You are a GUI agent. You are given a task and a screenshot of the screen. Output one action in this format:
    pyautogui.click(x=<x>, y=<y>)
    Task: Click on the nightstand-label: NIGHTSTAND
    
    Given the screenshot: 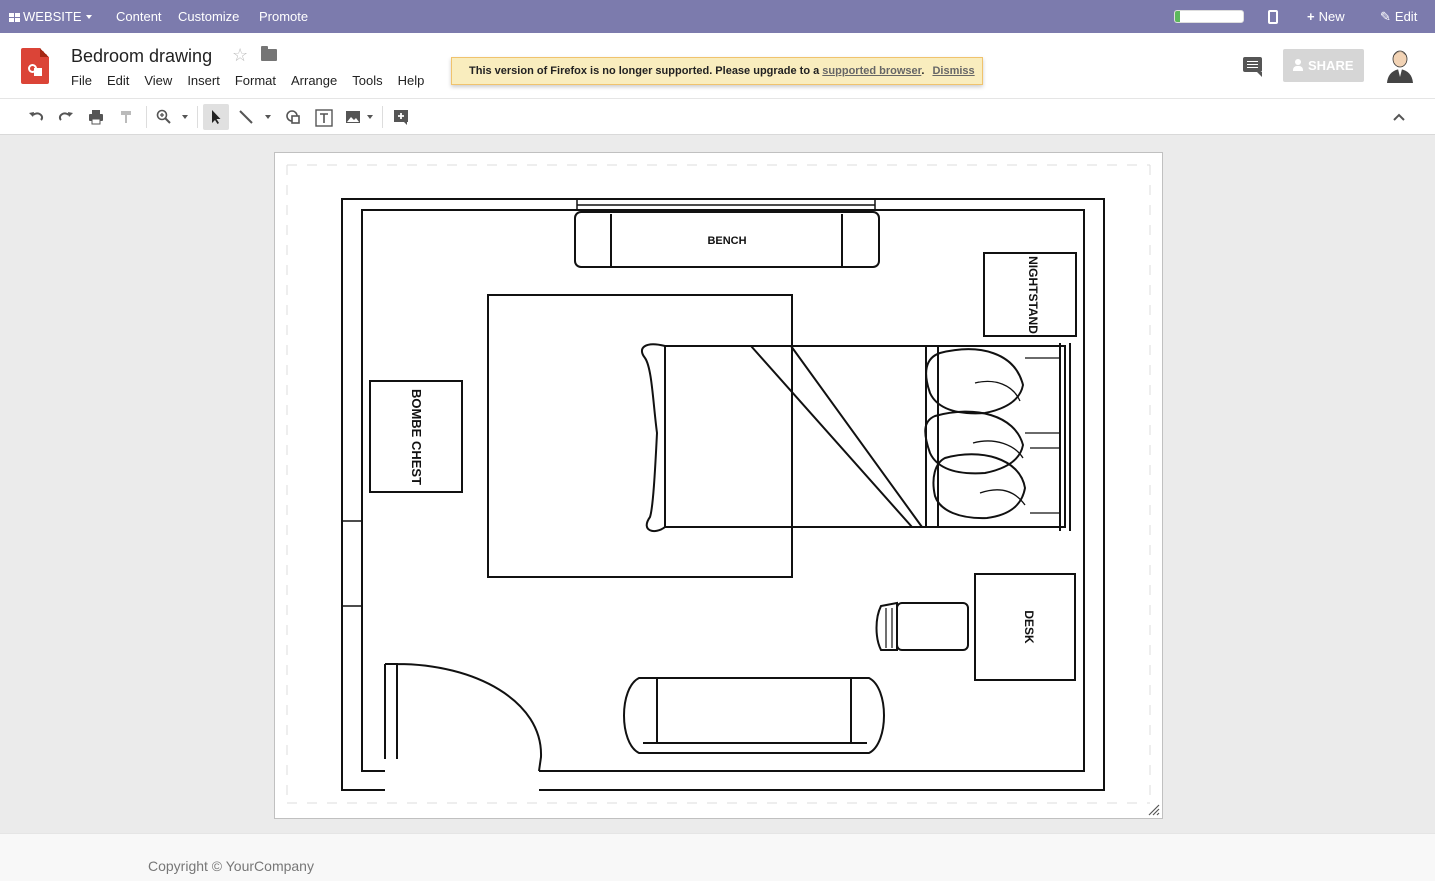 What is the action you would take?
    pyautogui.click(x=1033, y=295)
    